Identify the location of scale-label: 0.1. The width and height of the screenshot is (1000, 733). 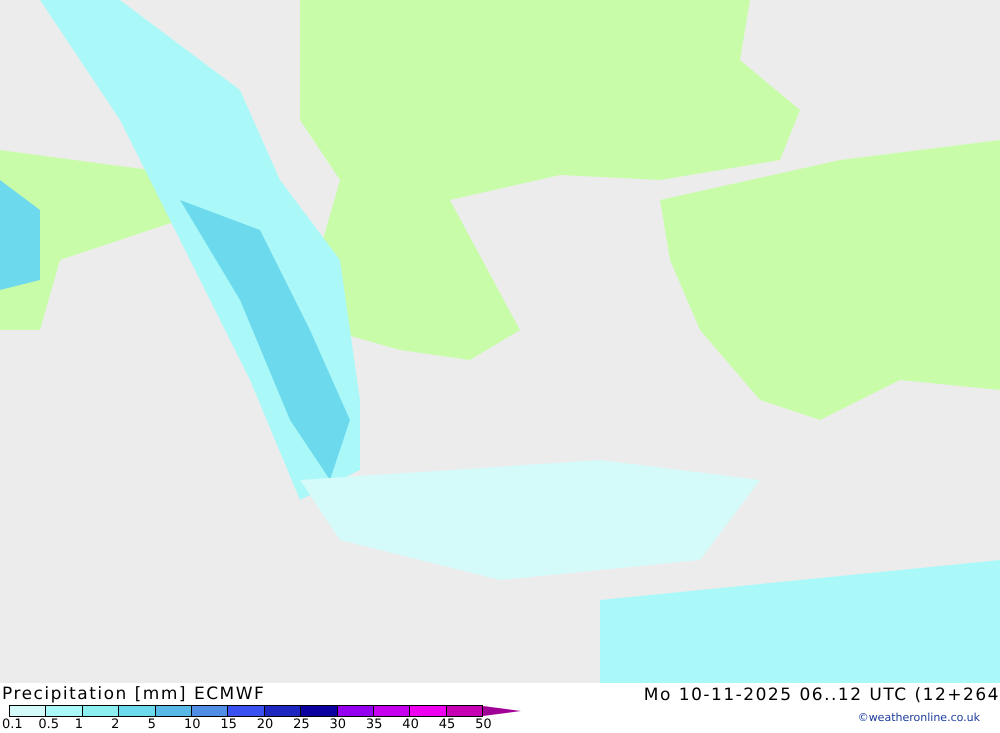
(13, 724).